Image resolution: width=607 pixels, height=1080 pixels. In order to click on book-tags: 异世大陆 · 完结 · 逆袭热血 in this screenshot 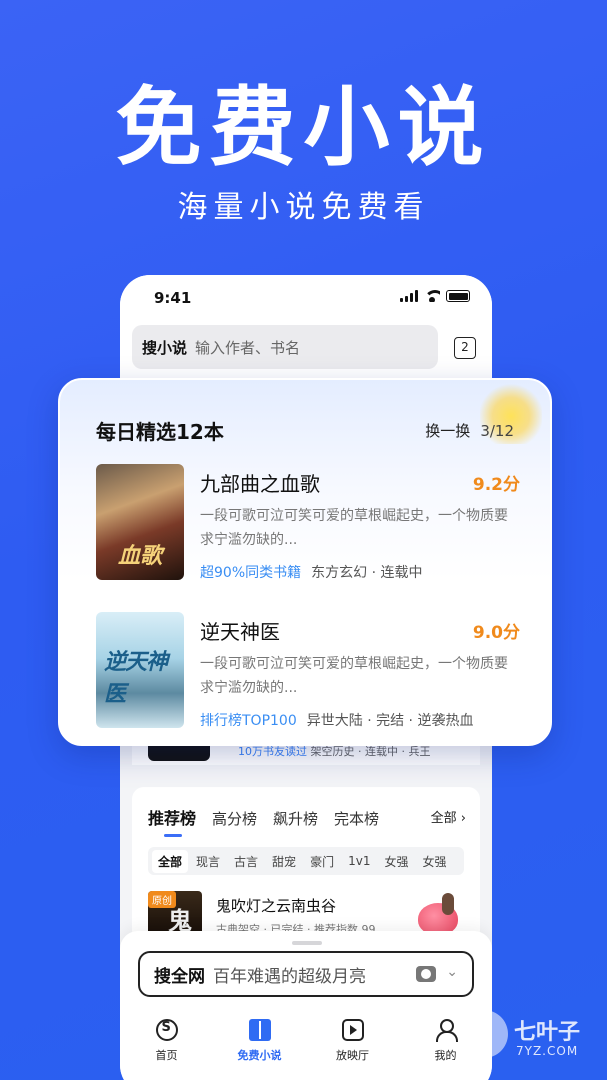, I will do `click(390, 721)`.